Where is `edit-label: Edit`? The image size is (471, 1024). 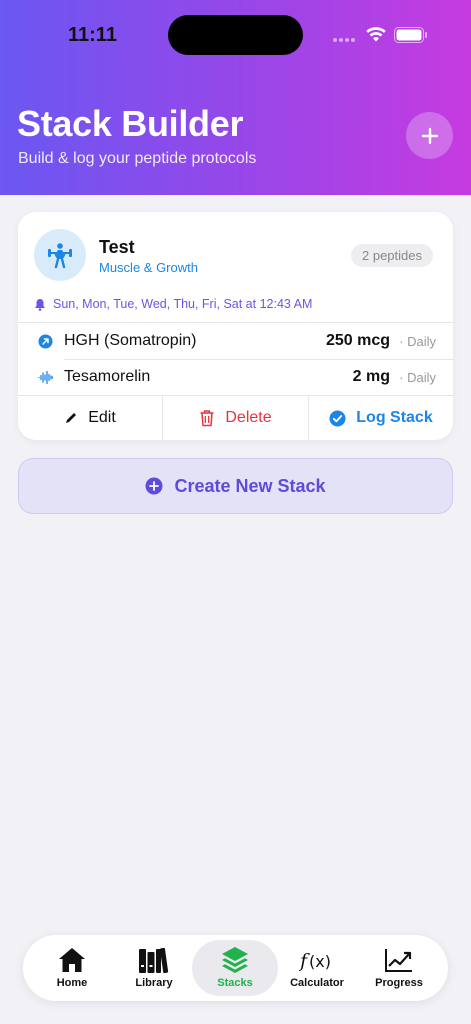 edit-label: Edit is located at coordinates (102, 417).